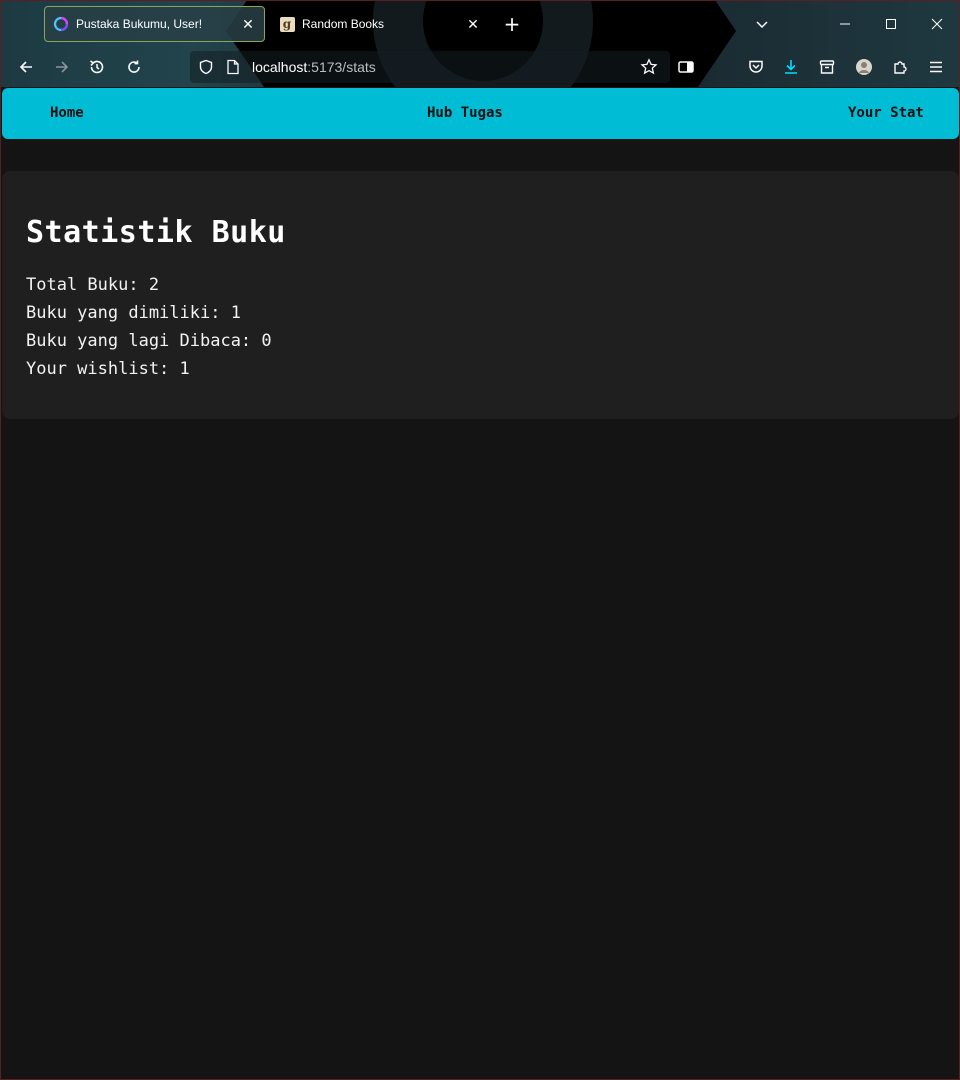 The image size is (960, 1080). Describe the element at coordinates (134, 67) in the screenshot. I see `reload-icon` at that location.